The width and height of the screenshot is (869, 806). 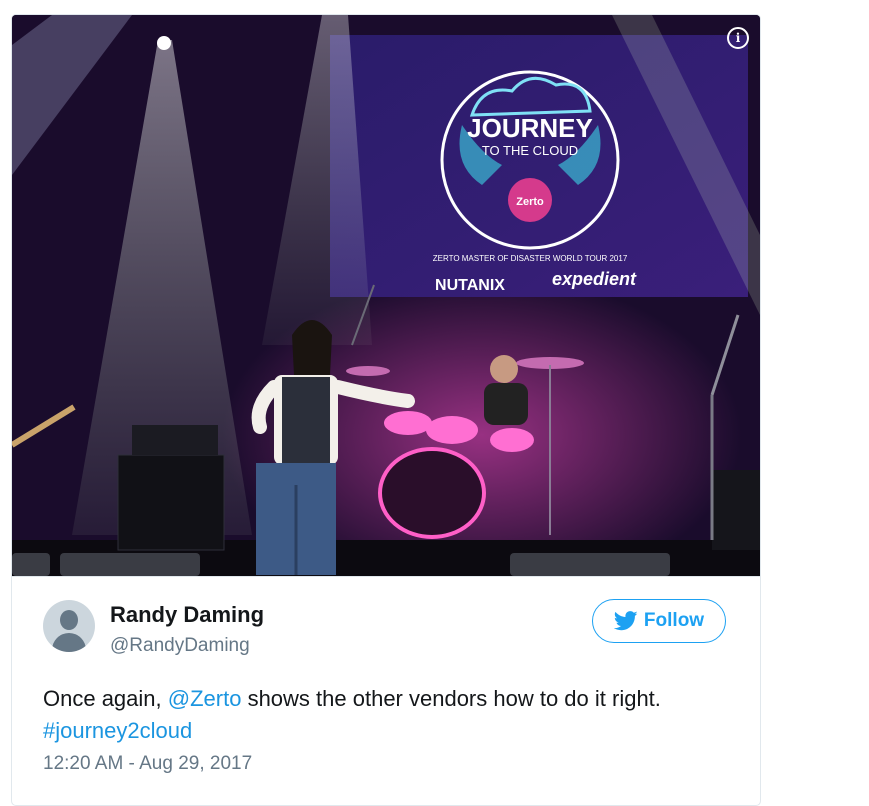 I want to click on divider, so click(x=386, y=576).